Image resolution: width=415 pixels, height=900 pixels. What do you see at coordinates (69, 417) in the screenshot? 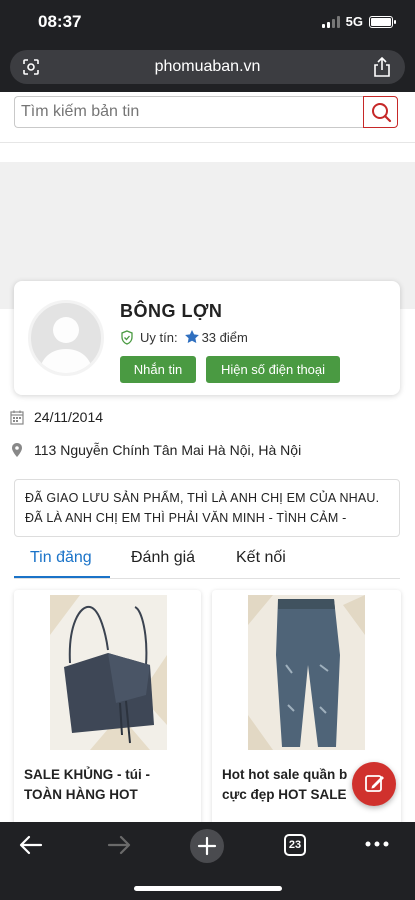
I see `join-date: 24/11/2014` at bounding box center [69, 417].